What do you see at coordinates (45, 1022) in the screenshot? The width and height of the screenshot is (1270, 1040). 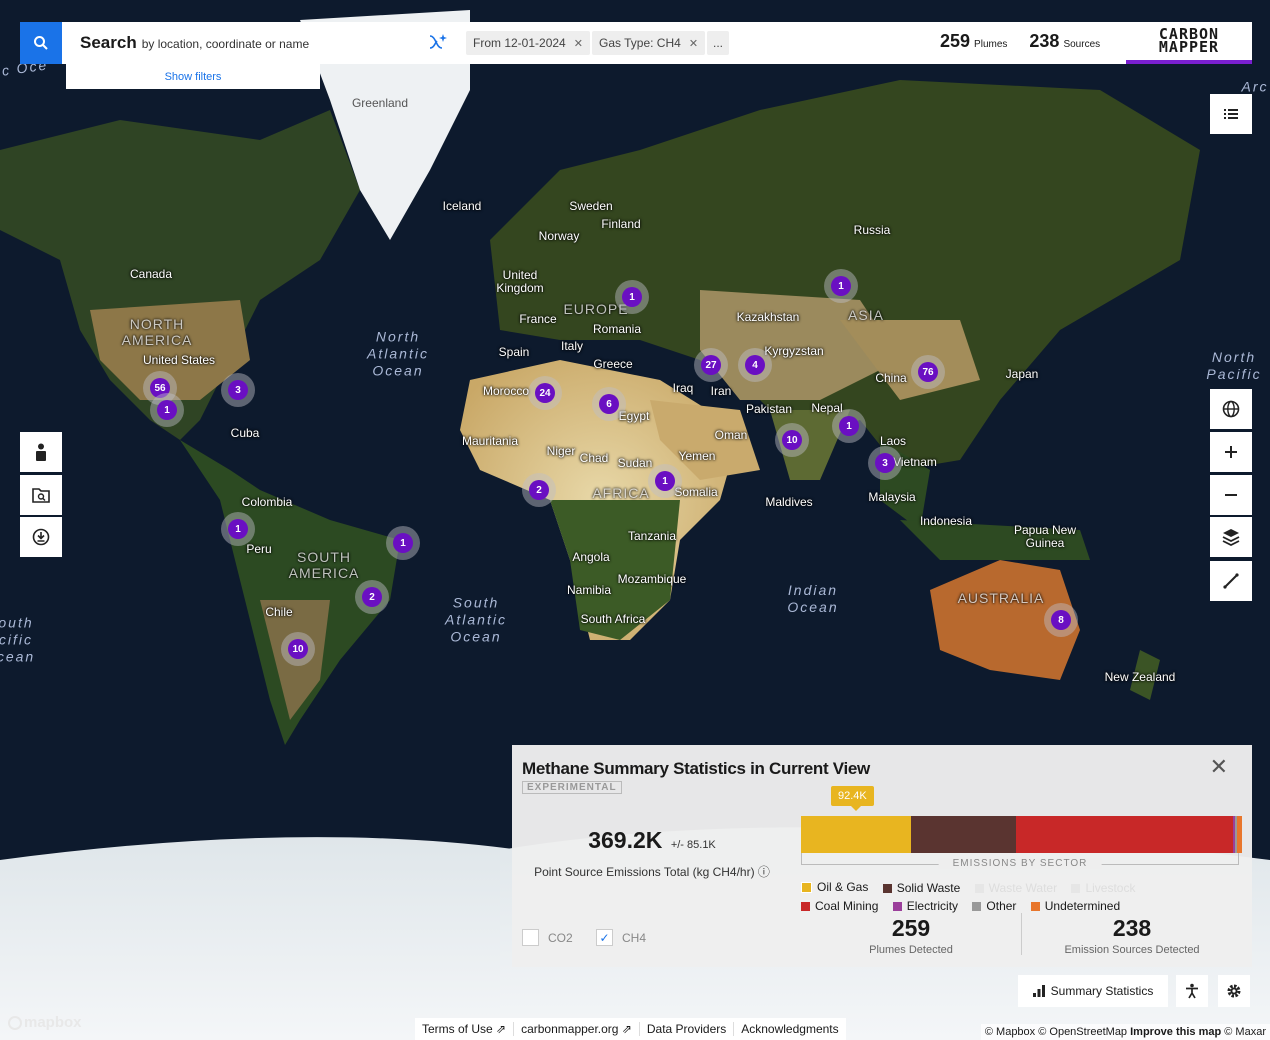 I see `mapbox-logo: mapbox` at bounding box center [45, 1022].